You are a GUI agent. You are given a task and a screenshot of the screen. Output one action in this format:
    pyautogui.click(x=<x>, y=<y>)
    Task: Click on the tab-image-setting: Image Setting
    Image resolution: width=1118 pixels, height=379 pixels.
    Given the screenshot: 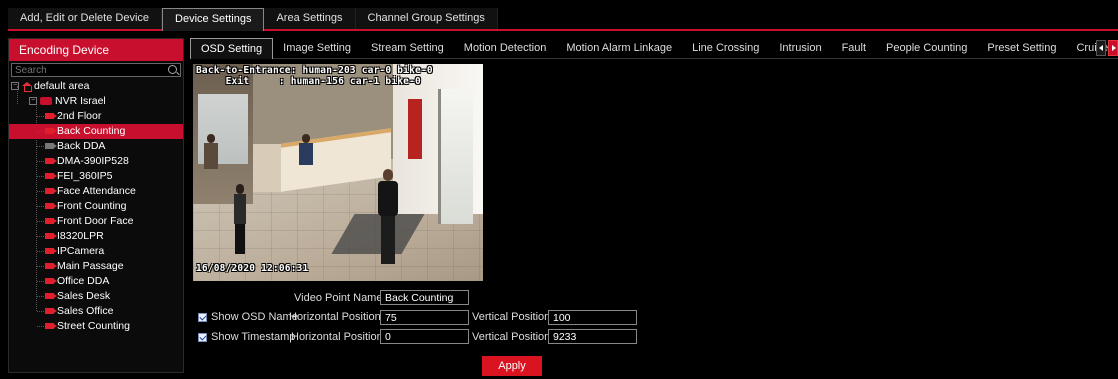 What is the action you would take?
    pyautogui.click(x=317, y=48)
    